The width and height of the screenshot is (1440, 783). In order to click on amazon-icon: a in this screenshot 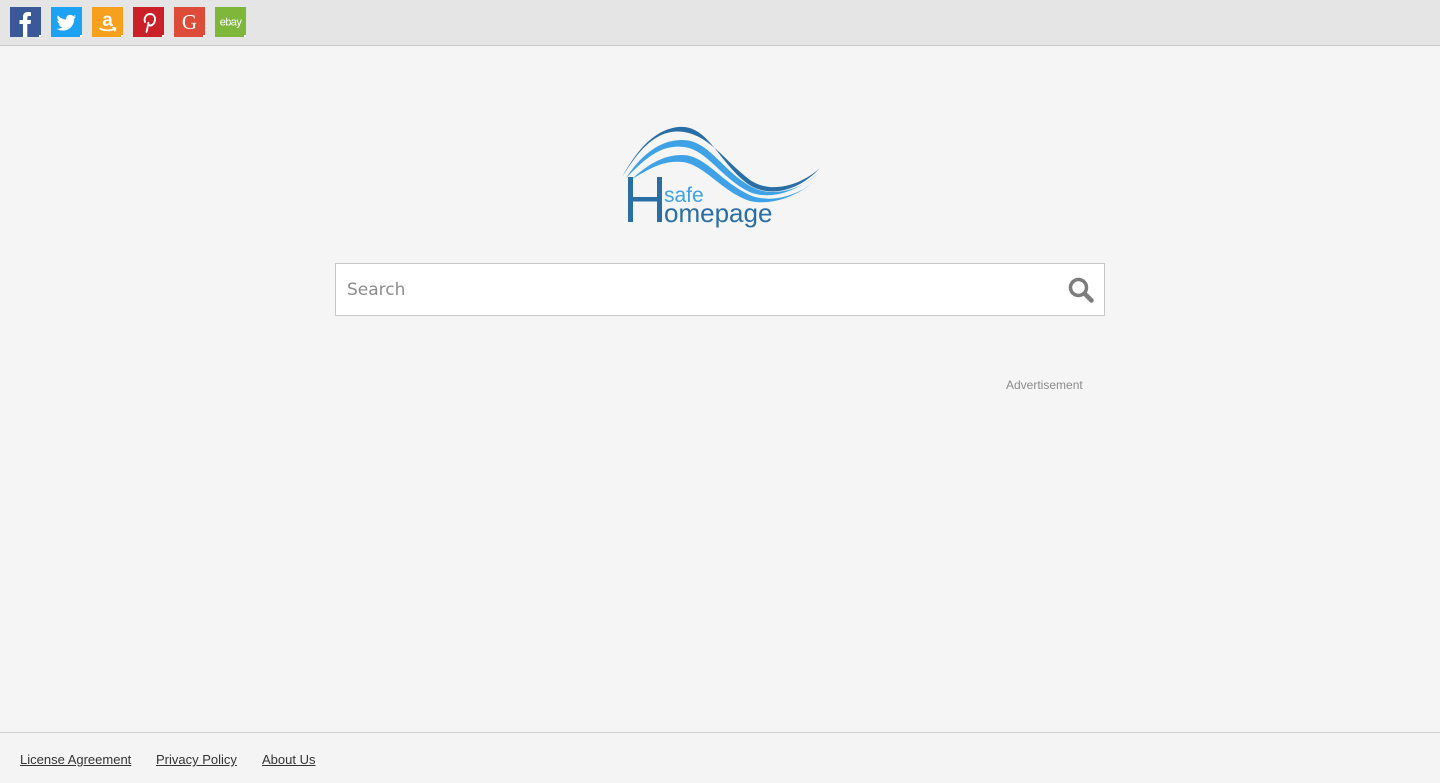, I will do `click(107, 22)`.